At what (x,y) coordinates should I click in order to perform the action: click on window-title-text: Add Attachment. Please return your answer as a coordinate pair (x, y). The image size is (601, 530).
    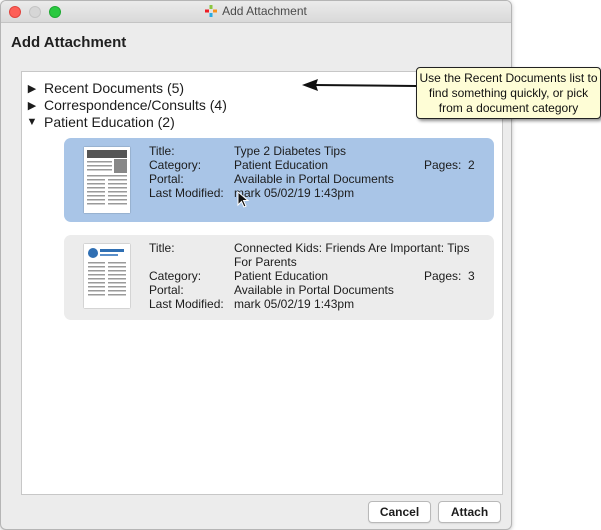
    Looking at the image, I should click on (264, 11).